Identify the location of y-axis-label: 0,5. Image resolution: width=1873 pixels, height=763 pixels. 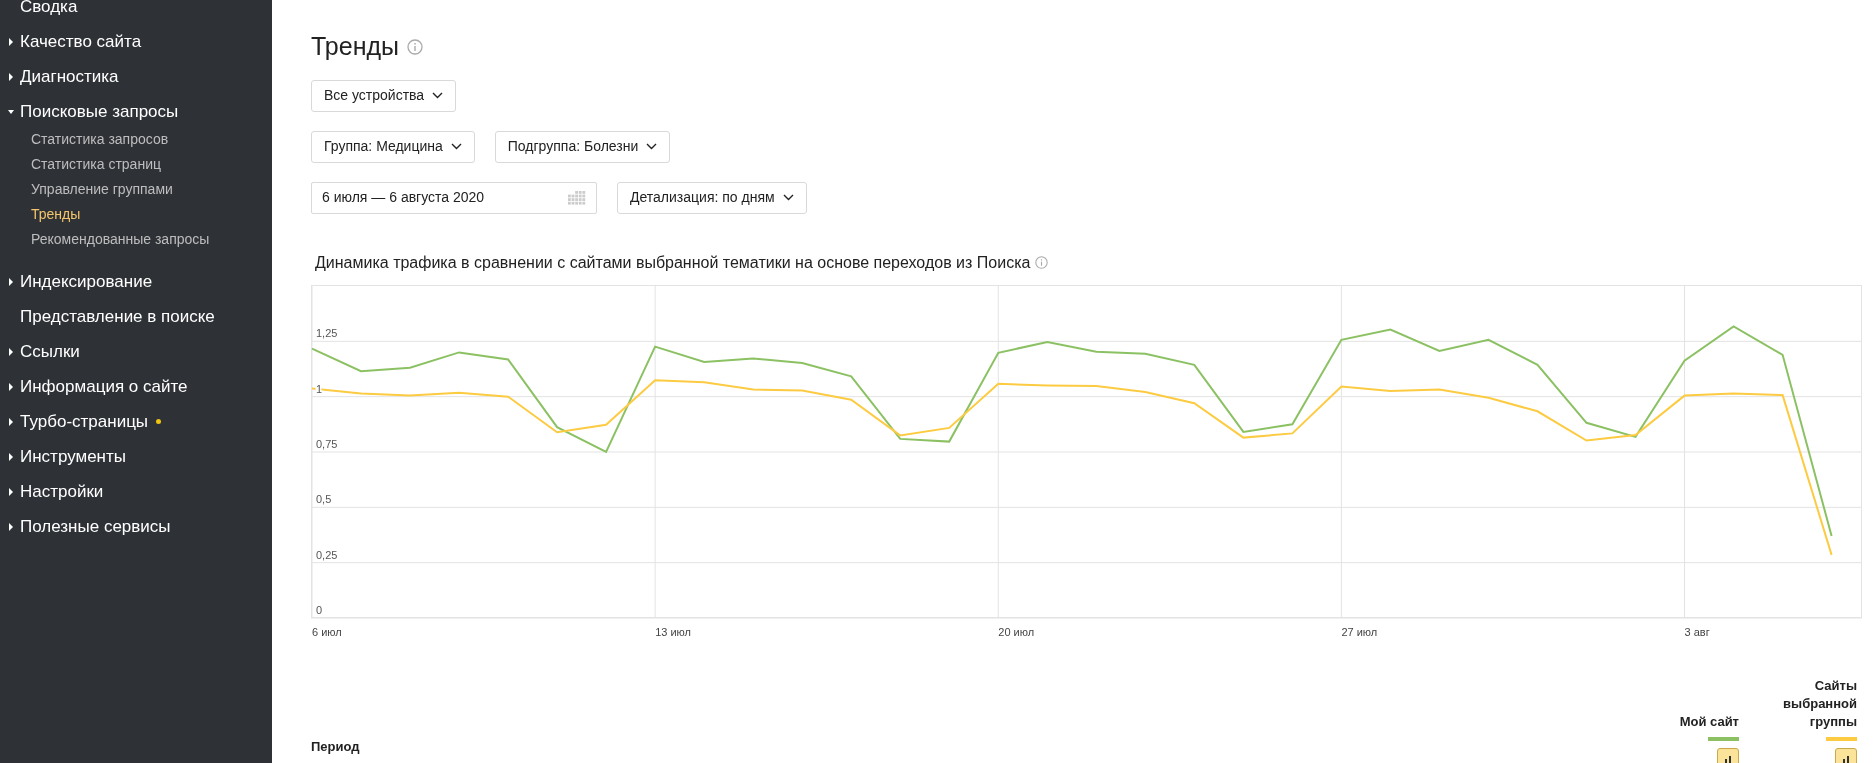
(324, 498).